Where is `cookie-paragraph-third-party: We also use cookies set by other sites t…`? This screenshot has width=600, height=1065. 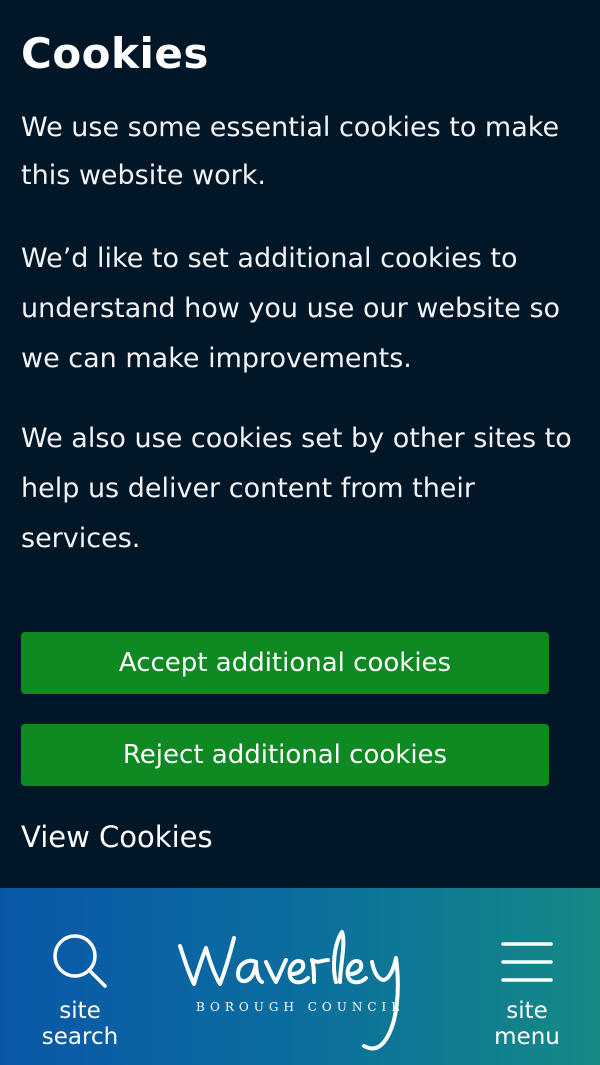
cookie-paragraph-third-party: We also use cookies set by other sites t… is located at coordinates (296, 488).